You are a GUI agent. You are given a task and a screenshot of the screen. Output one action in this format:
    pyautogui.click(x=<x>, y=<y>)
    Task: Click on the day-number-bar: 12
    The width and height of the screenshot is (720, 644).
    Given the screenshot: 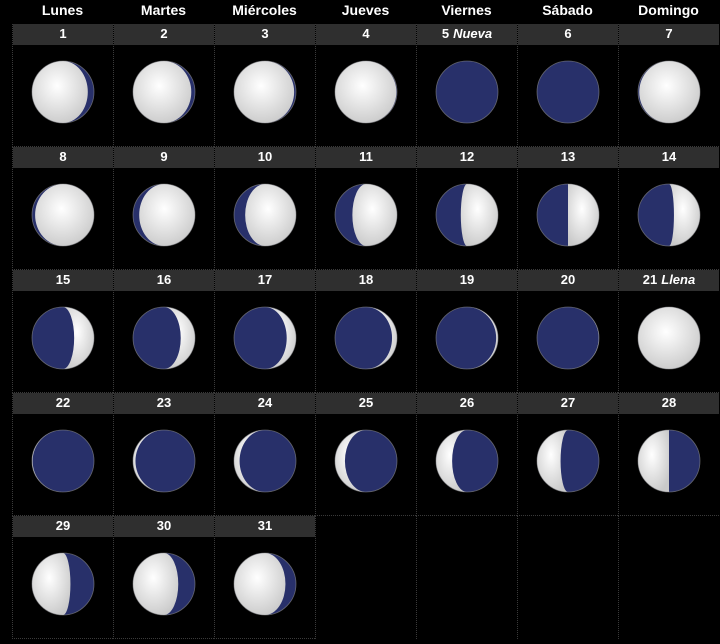 What is the action you would take?
    pyautogui.click(x=467, y=157)
    